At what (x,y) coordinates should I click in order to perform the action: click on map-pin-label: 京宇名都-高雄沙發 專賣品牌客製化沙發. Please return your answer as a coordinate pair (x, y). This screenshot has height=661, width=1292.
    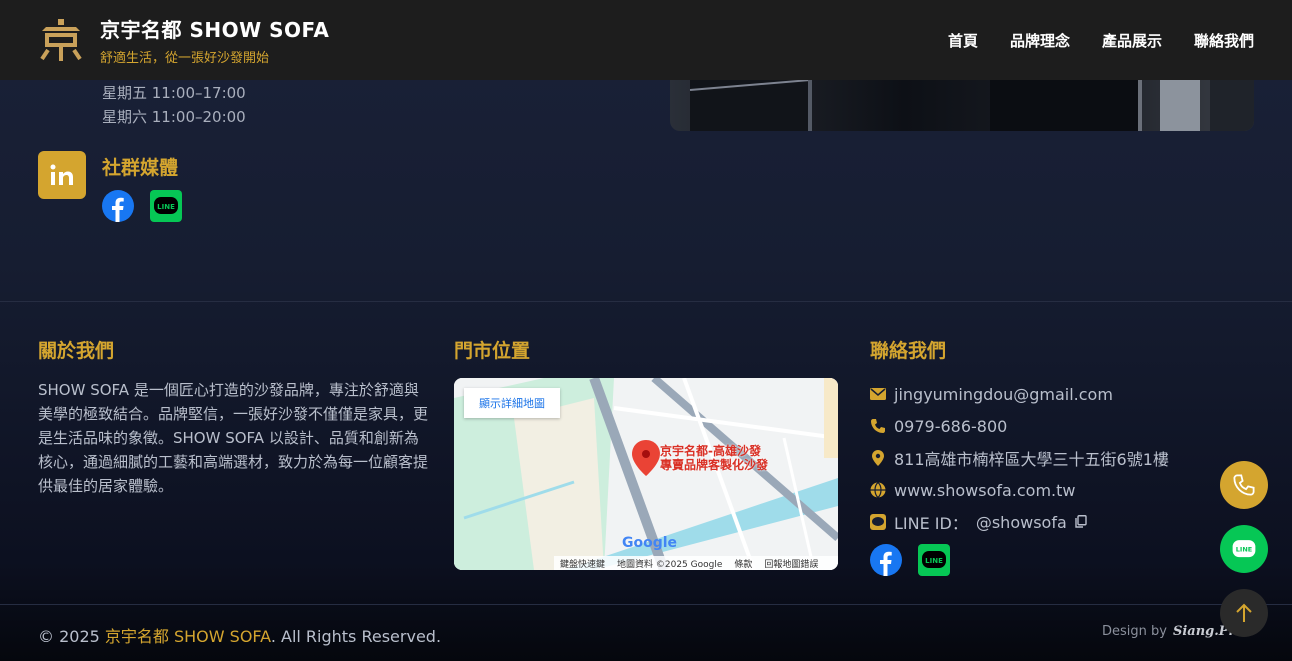
    Looking at the image, I should click on (714, 458).